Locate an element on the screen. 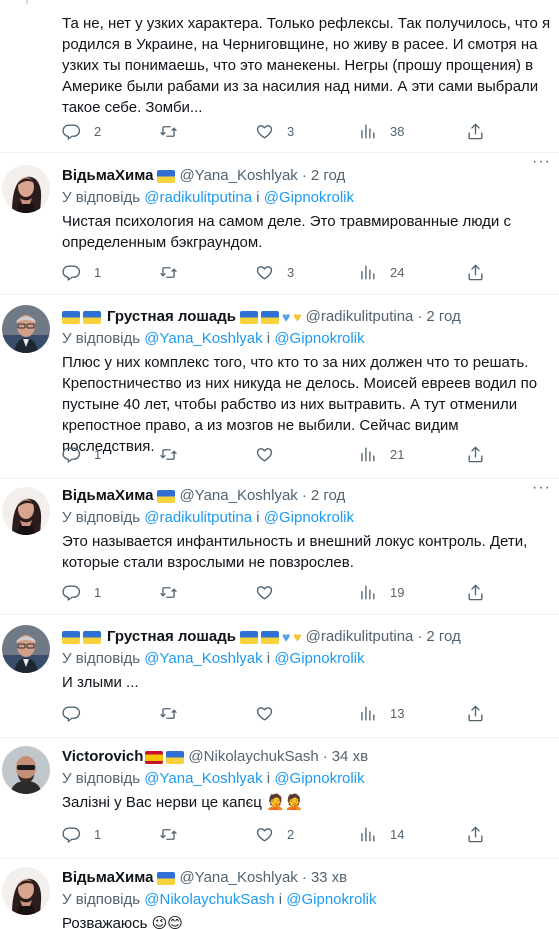 The image size is (559, 929). views-button: 13 is located at coordinates (381, 713).